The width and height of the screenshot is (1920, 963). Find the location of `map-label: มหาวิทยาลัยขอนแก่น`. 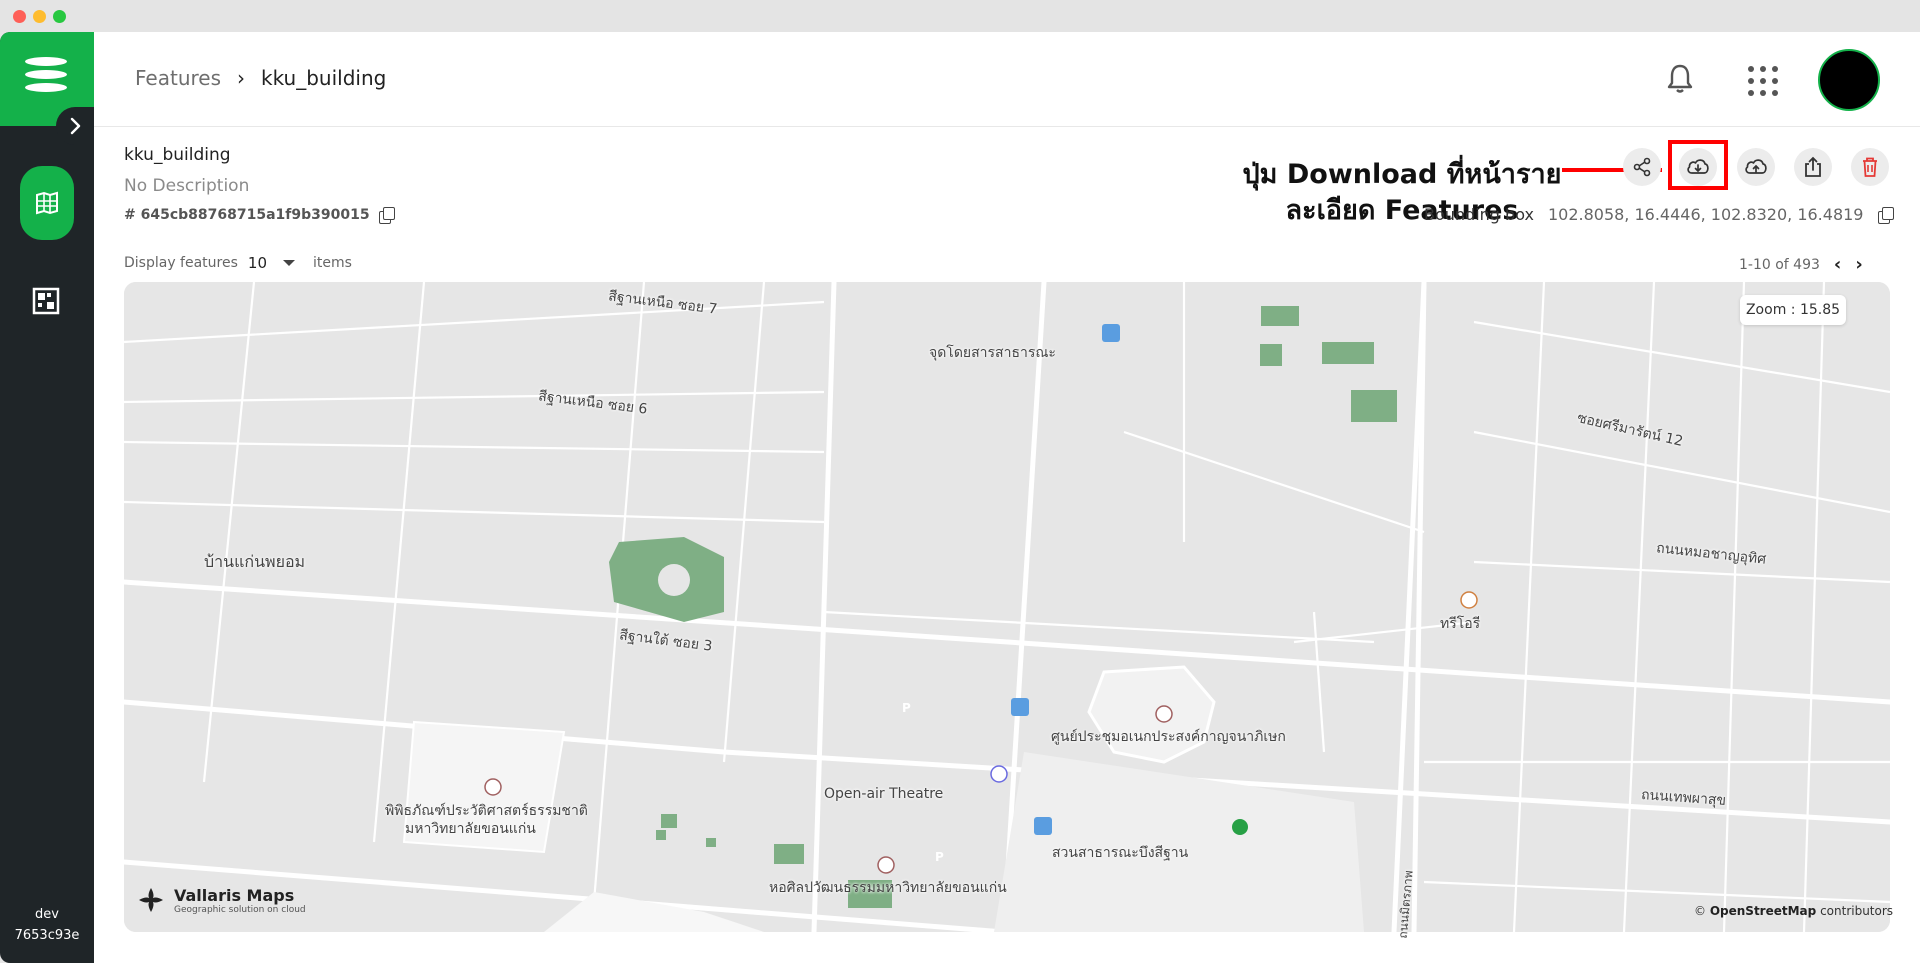

map-label: มหาวิทยาลัยขอนแก่น is located at coordinates (470, 829).